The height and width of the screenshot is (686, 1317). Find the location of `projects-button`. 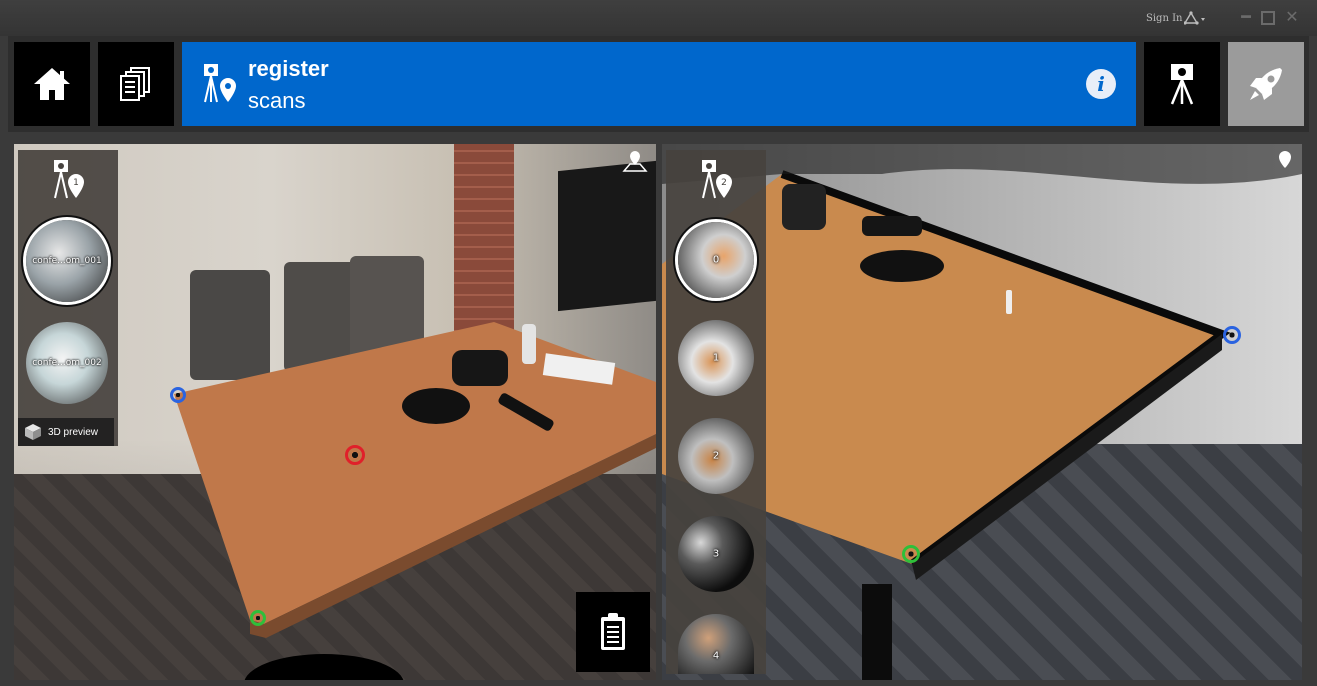

projects-button is located at coordinates (136, 84).